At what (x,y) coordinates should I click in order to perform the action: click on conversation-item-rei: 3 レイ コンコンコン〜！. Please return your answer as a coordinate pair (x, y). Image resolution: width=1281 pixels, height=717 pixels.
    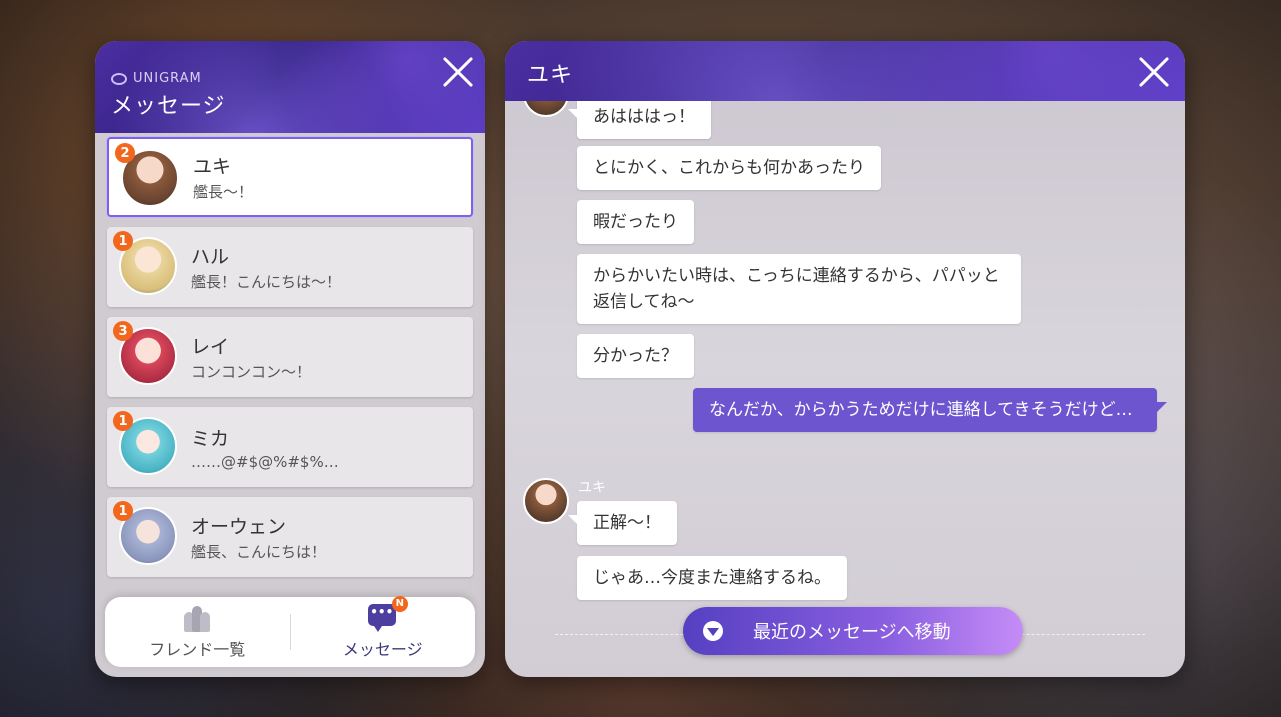
    Looking at the image, I should click on (290, 357).